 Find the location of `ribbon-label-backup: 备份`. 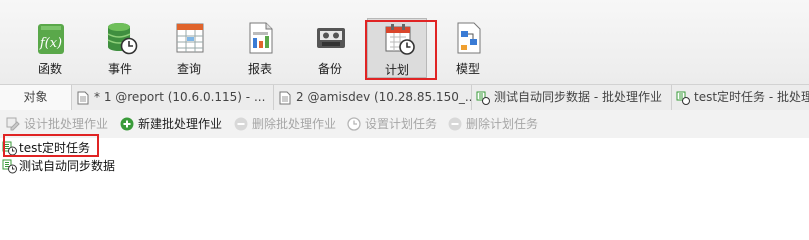

ribbon-label-backup: 备份 is located at coordinates (329, 69).